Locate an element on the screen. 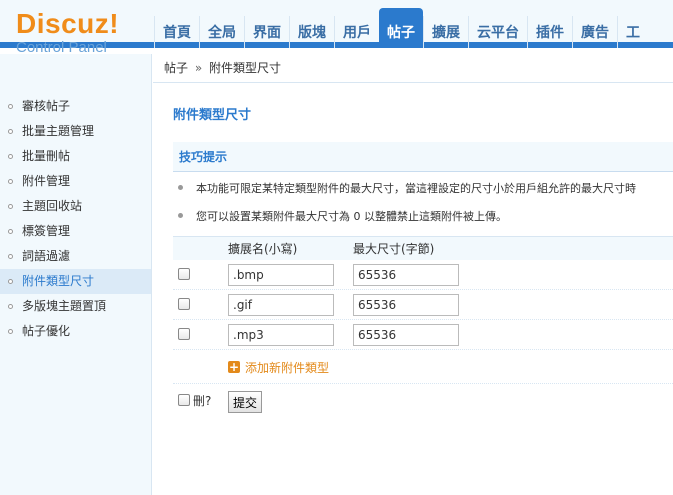  delete-label: 刪? is located at coordinates (202, 401).